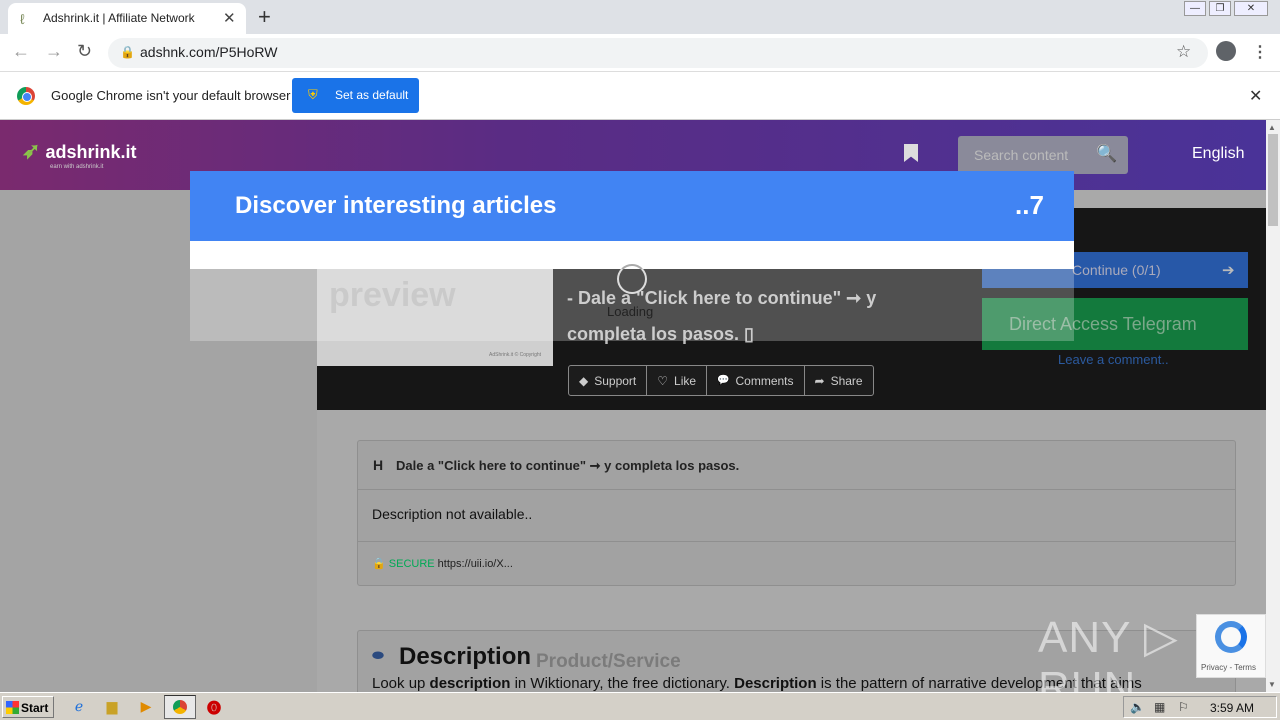  What do you see at coordinates (1137, 707) in the screenshot?
I see `volume-icon: 🔈` at bounding box center [1137, 707].